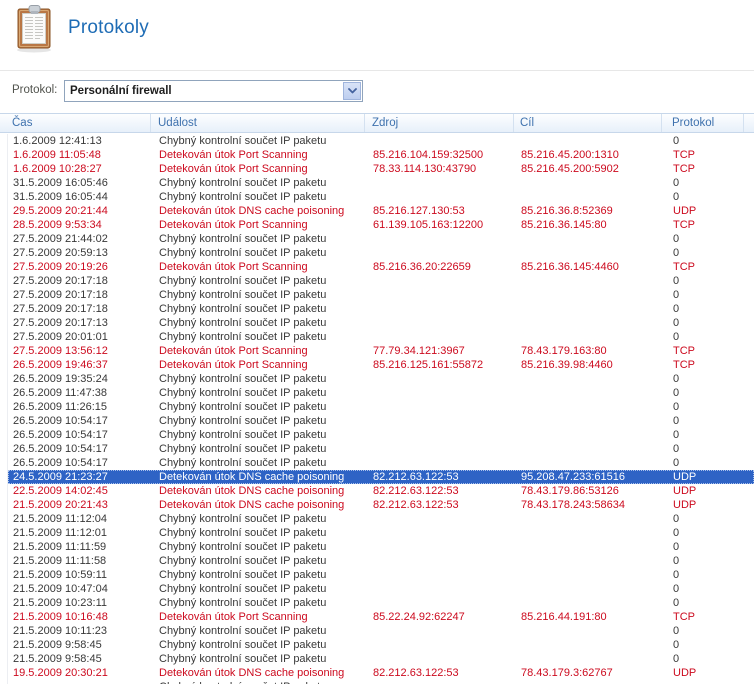 Image resolution: width=754 pixels, height=684 pixels. Describe the element at coordinates (60, 617) in the screenshot. I see `cell-cas: 21.5.2009 10:16:48` at that location.